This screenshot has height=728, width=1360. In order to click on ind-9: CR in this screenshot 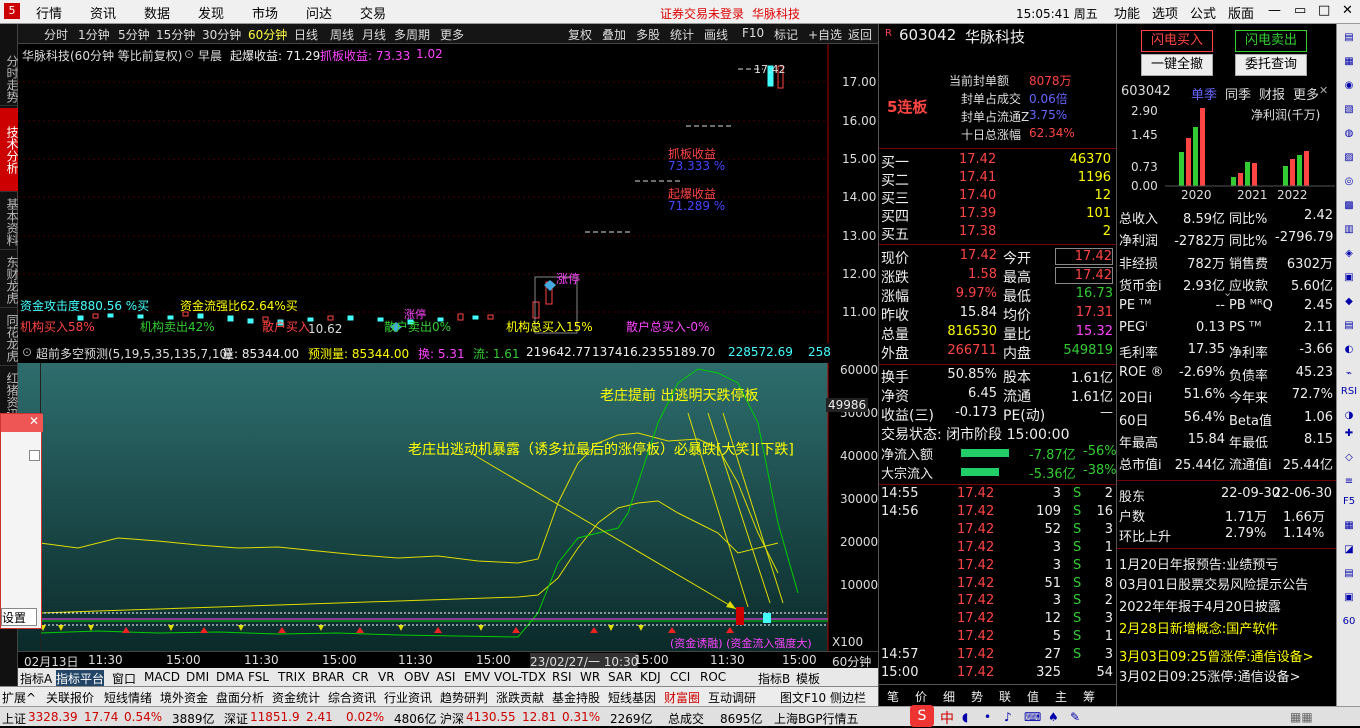, I will do `click(360, 677)`.